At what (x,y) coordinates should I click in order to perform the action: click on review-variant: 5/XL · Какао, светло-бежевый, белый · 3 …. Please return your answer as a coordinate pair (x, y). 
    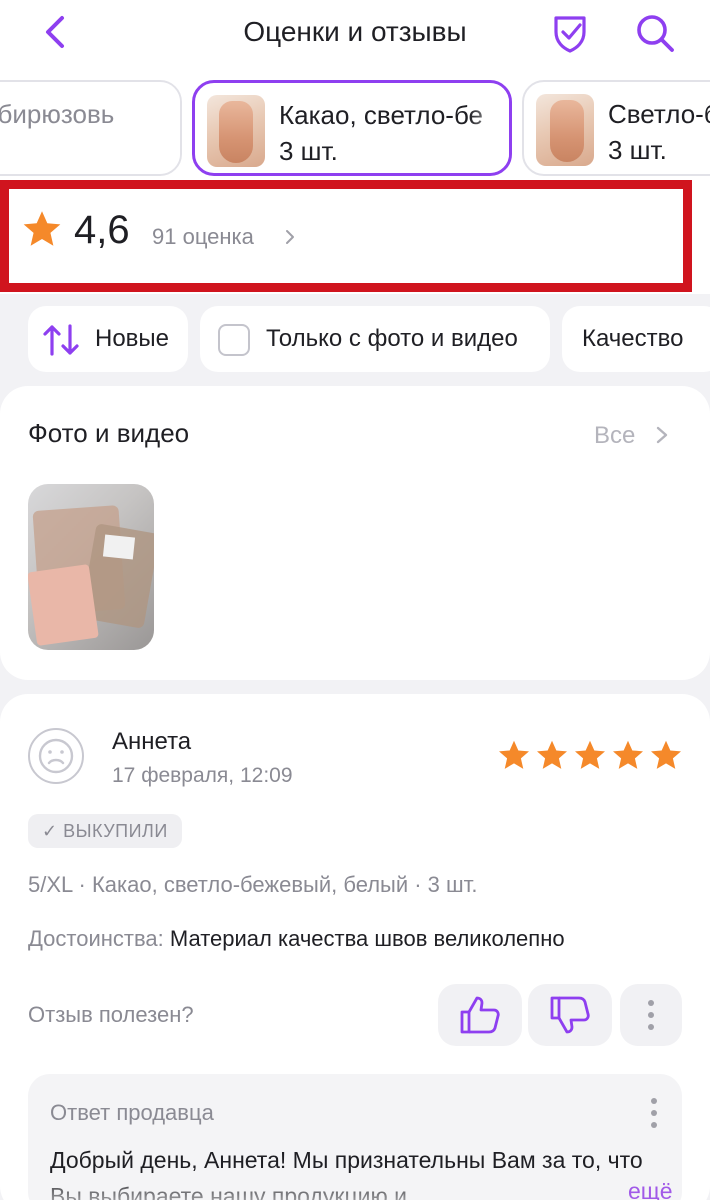
    Looking at the image, I should click on (253, 884).